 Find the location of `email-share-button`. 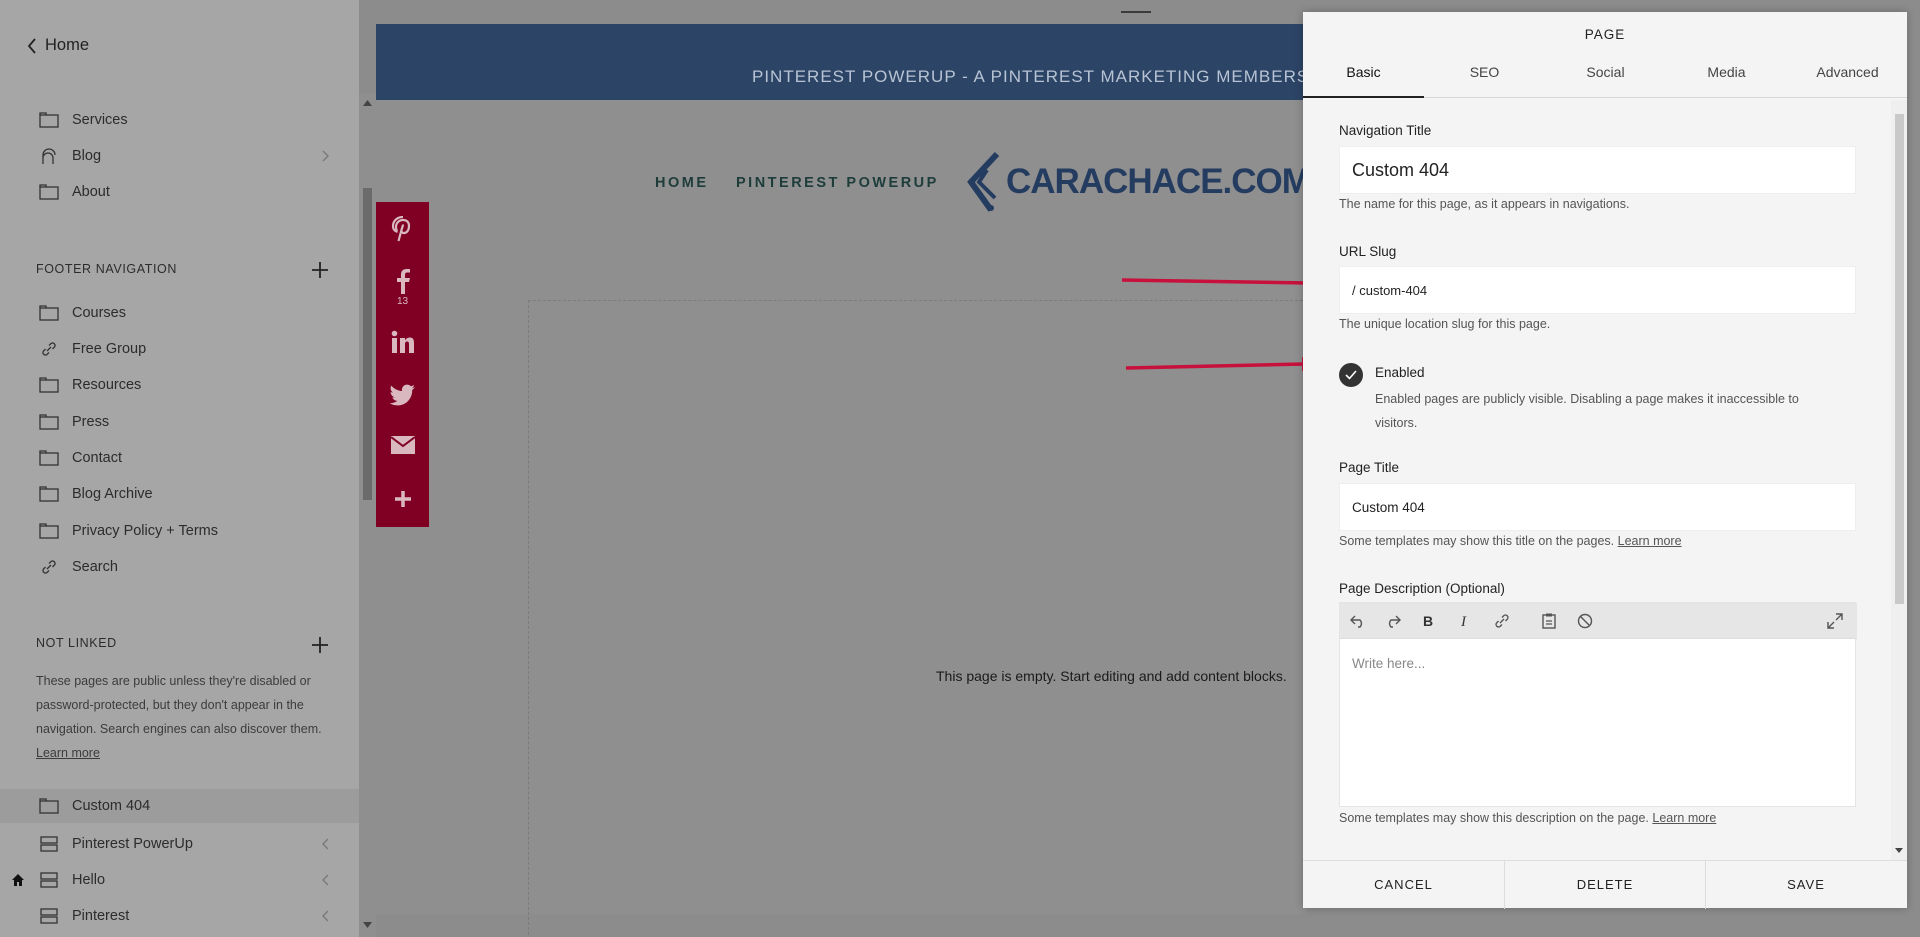

email-share-button is located at coordinates (402, 445).